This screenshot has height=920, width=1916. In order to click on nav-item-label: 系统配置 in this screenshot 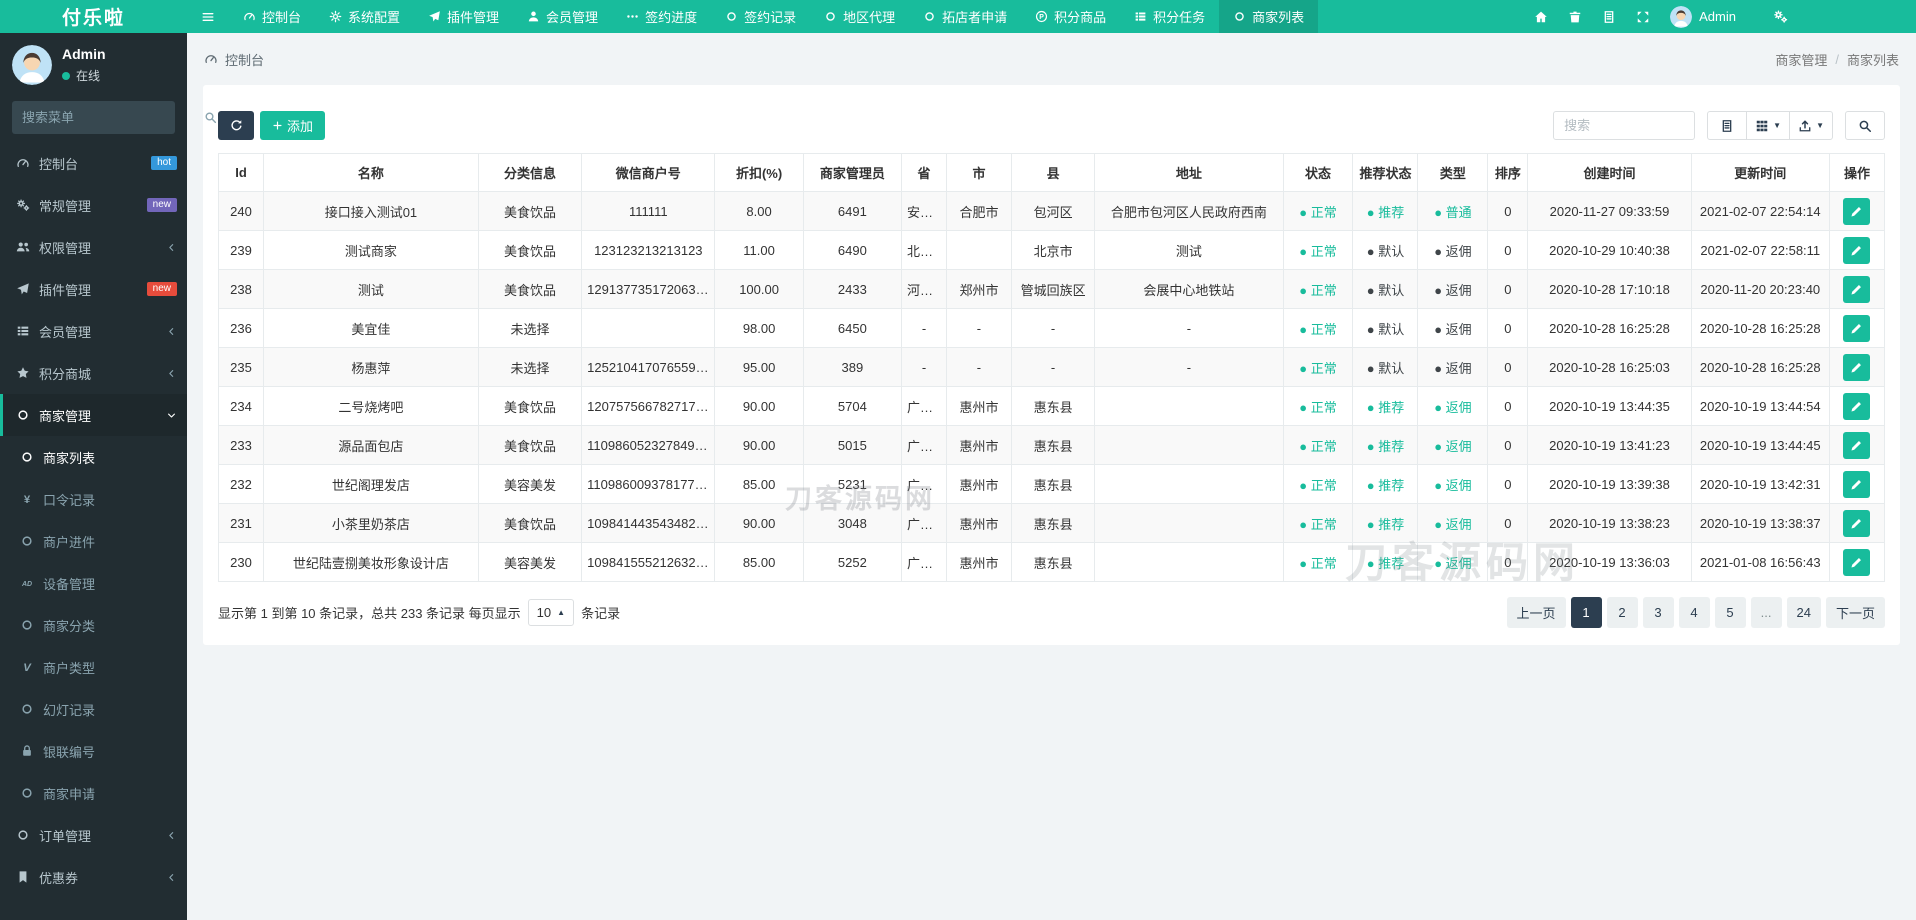, I will do `click(374, 17)`.